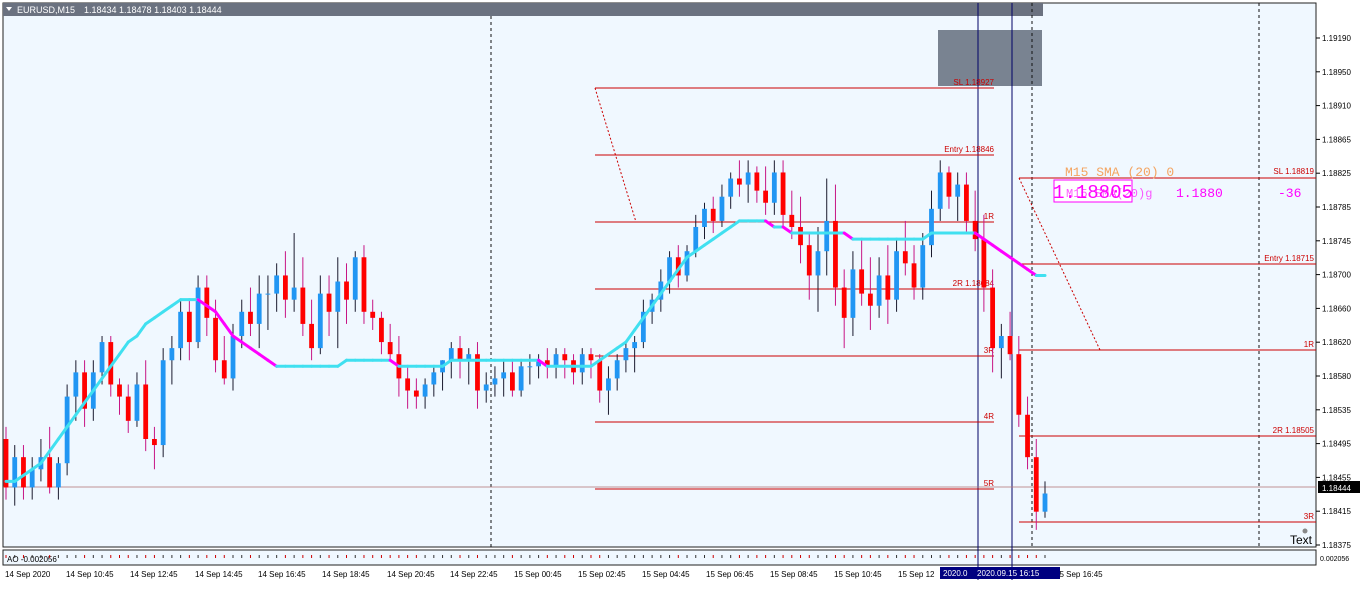 Image resolution: width=1362 pixels, height=590 pixels. I want to click on symbol-label: EURUSD,M15, so click(46, 10).